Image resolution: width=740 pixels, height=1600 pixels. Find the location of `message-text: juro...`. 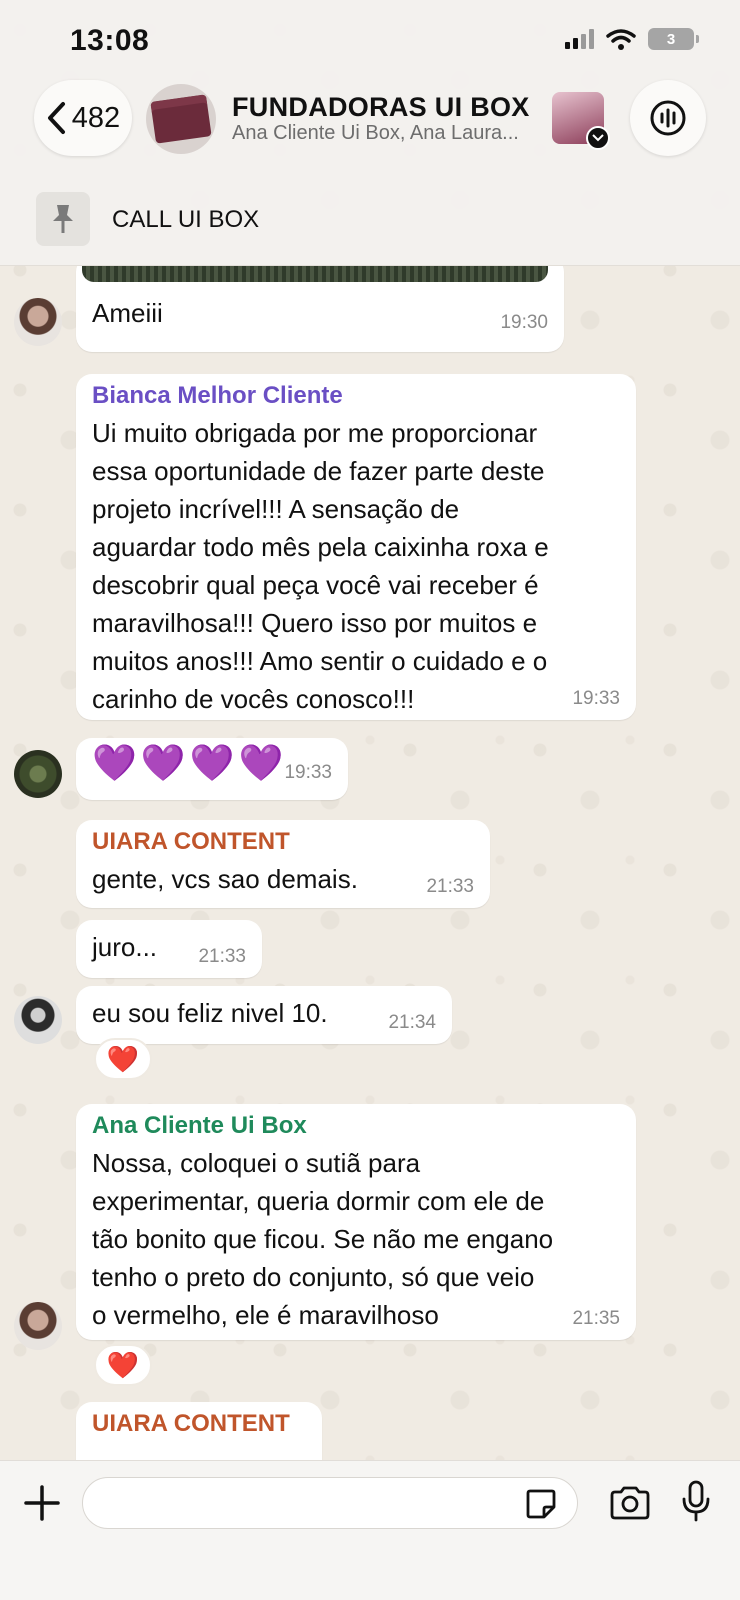

message-text: juro... is located at coordinates (125, 947).